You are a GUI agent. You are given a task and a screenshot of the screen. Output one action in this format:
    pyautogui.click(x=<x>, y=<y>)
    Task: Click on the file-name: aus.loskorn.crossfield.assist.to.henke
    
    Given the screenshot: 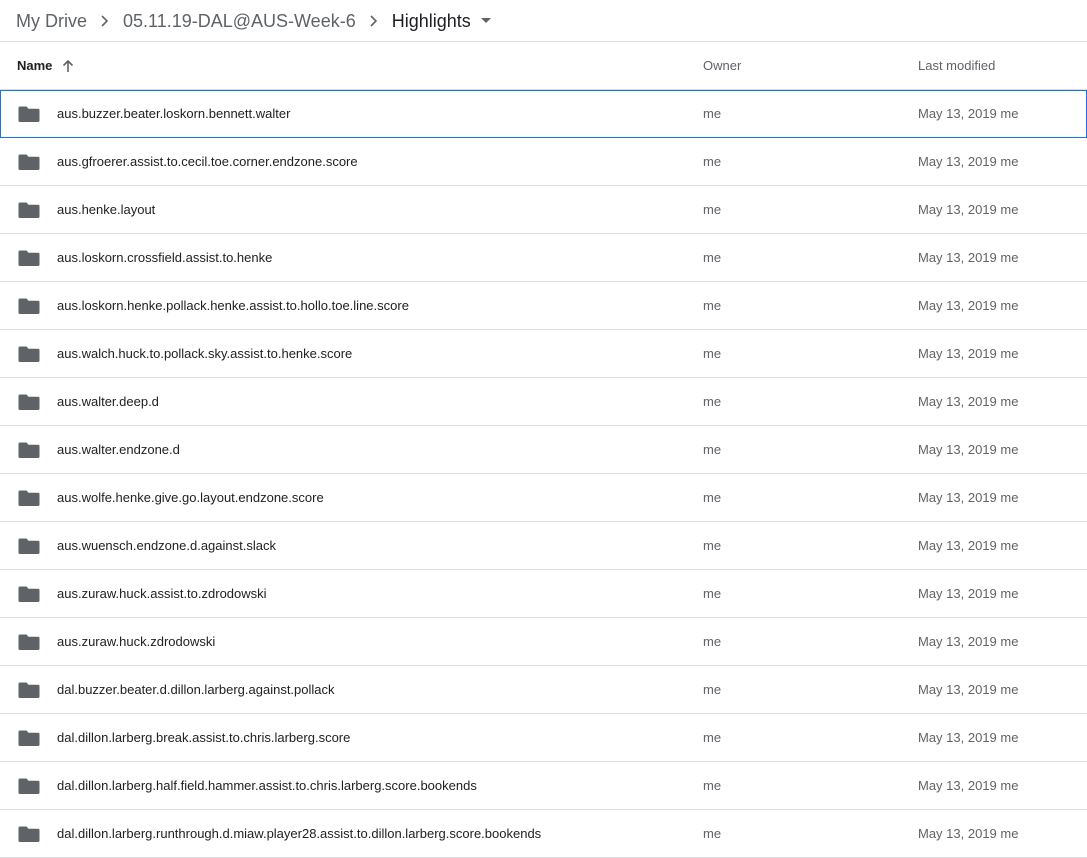 What is the action you would take?
    pyautogui.click(x=164, y=257)
    